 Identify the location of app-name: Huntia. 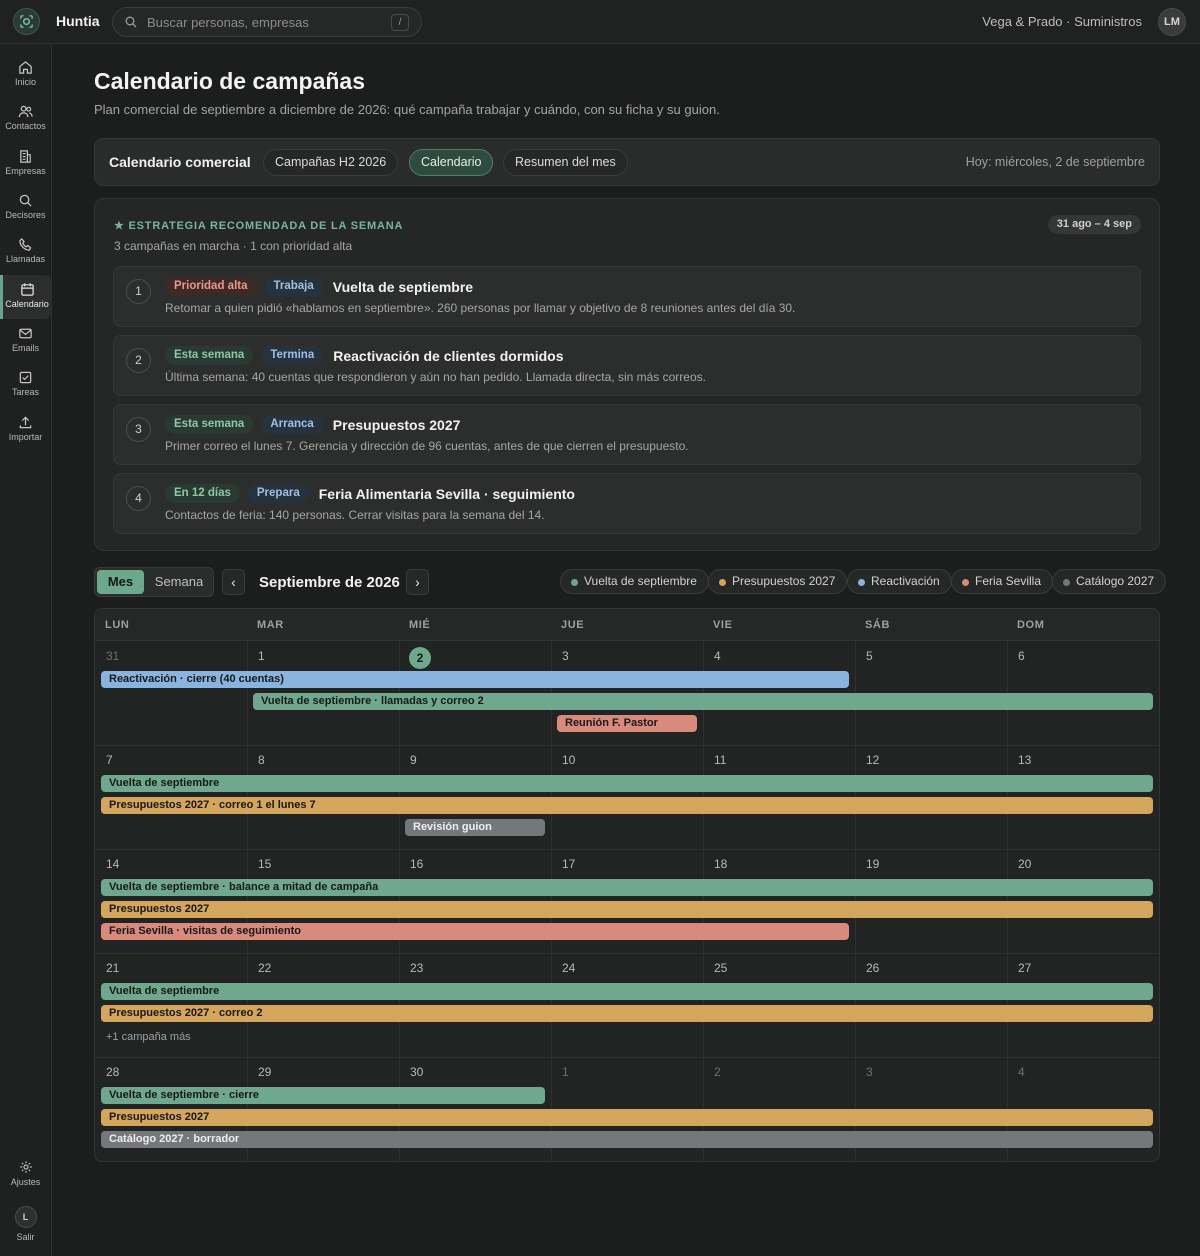
(78, 21).